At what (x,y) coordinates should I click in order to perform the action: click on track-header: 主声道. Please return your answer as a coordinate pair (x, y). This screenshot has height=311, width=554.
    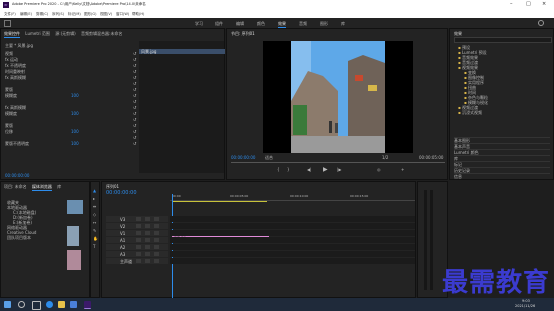
    Looking at the image, I should click on (137, 261).